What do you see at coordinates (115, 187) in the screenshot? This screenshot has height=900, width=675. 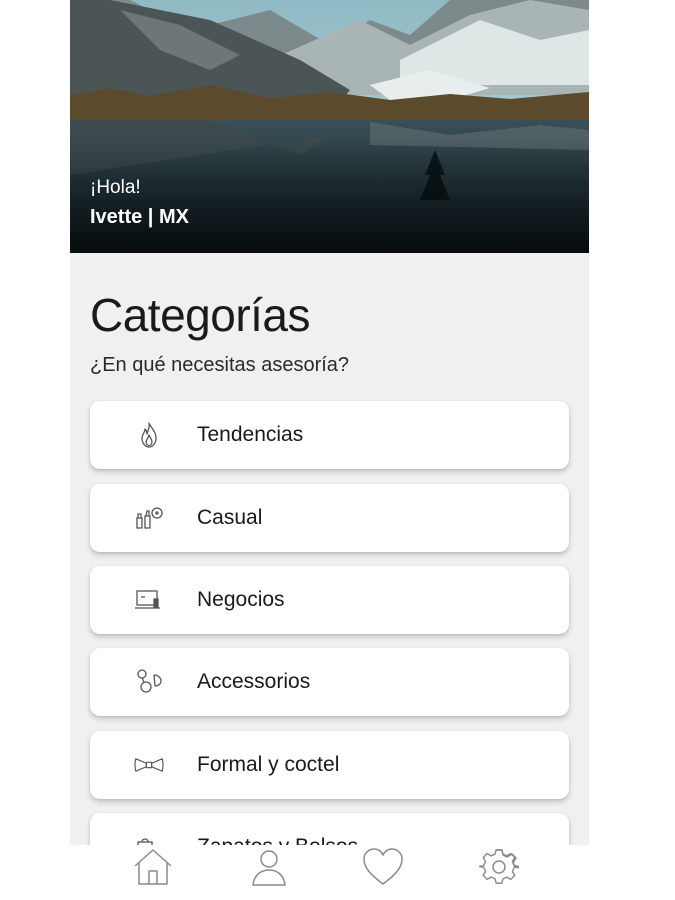 I see `greeting-text: ¡Hola!` at bounding box center [115, 187].